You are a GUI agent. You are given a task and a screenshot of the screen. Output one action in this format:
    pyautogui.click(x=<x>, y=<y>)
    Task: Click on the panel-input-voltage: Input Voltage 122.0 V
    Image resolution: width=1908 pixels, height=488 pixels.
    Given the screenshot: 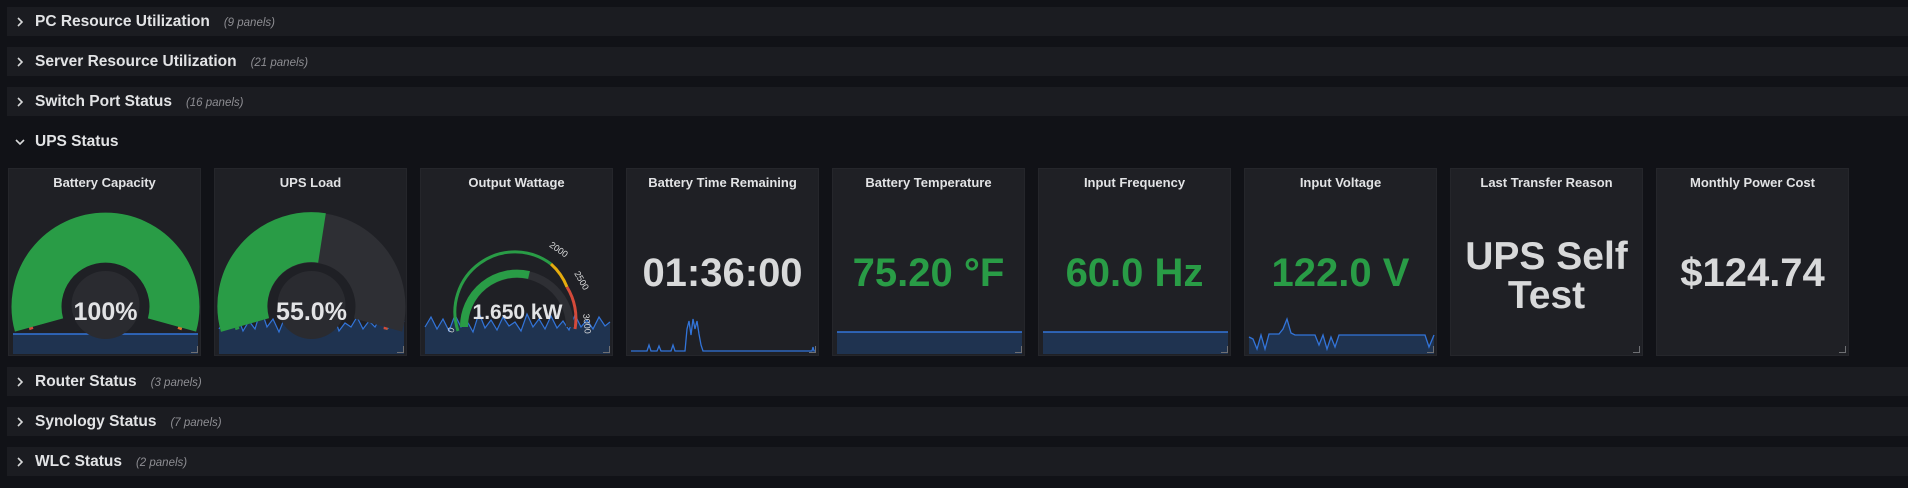 What is the action you would take?
    pyautogui.click(x=1340, y=262)
    